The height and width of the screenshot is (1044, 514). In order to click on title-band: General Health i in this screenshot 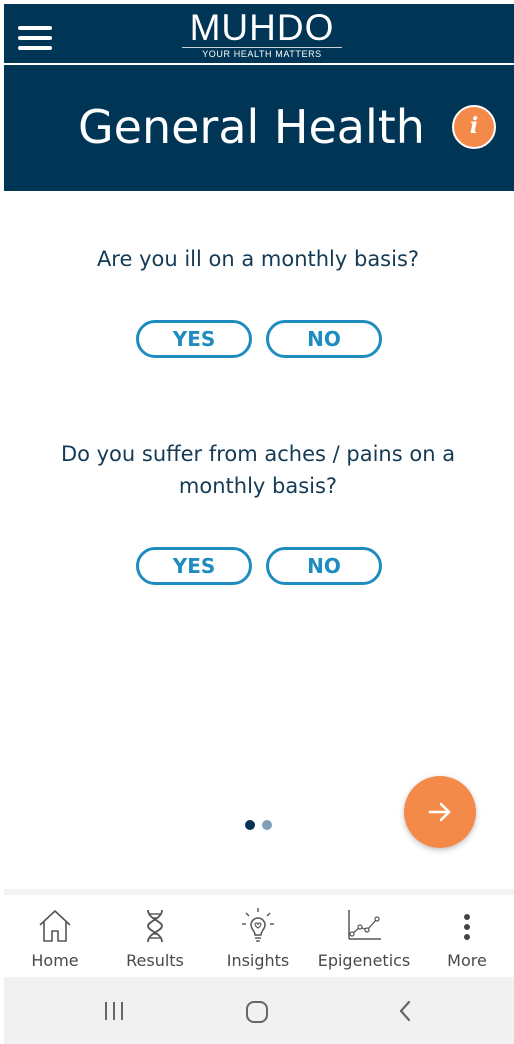, I will do `click(259, 128)`.